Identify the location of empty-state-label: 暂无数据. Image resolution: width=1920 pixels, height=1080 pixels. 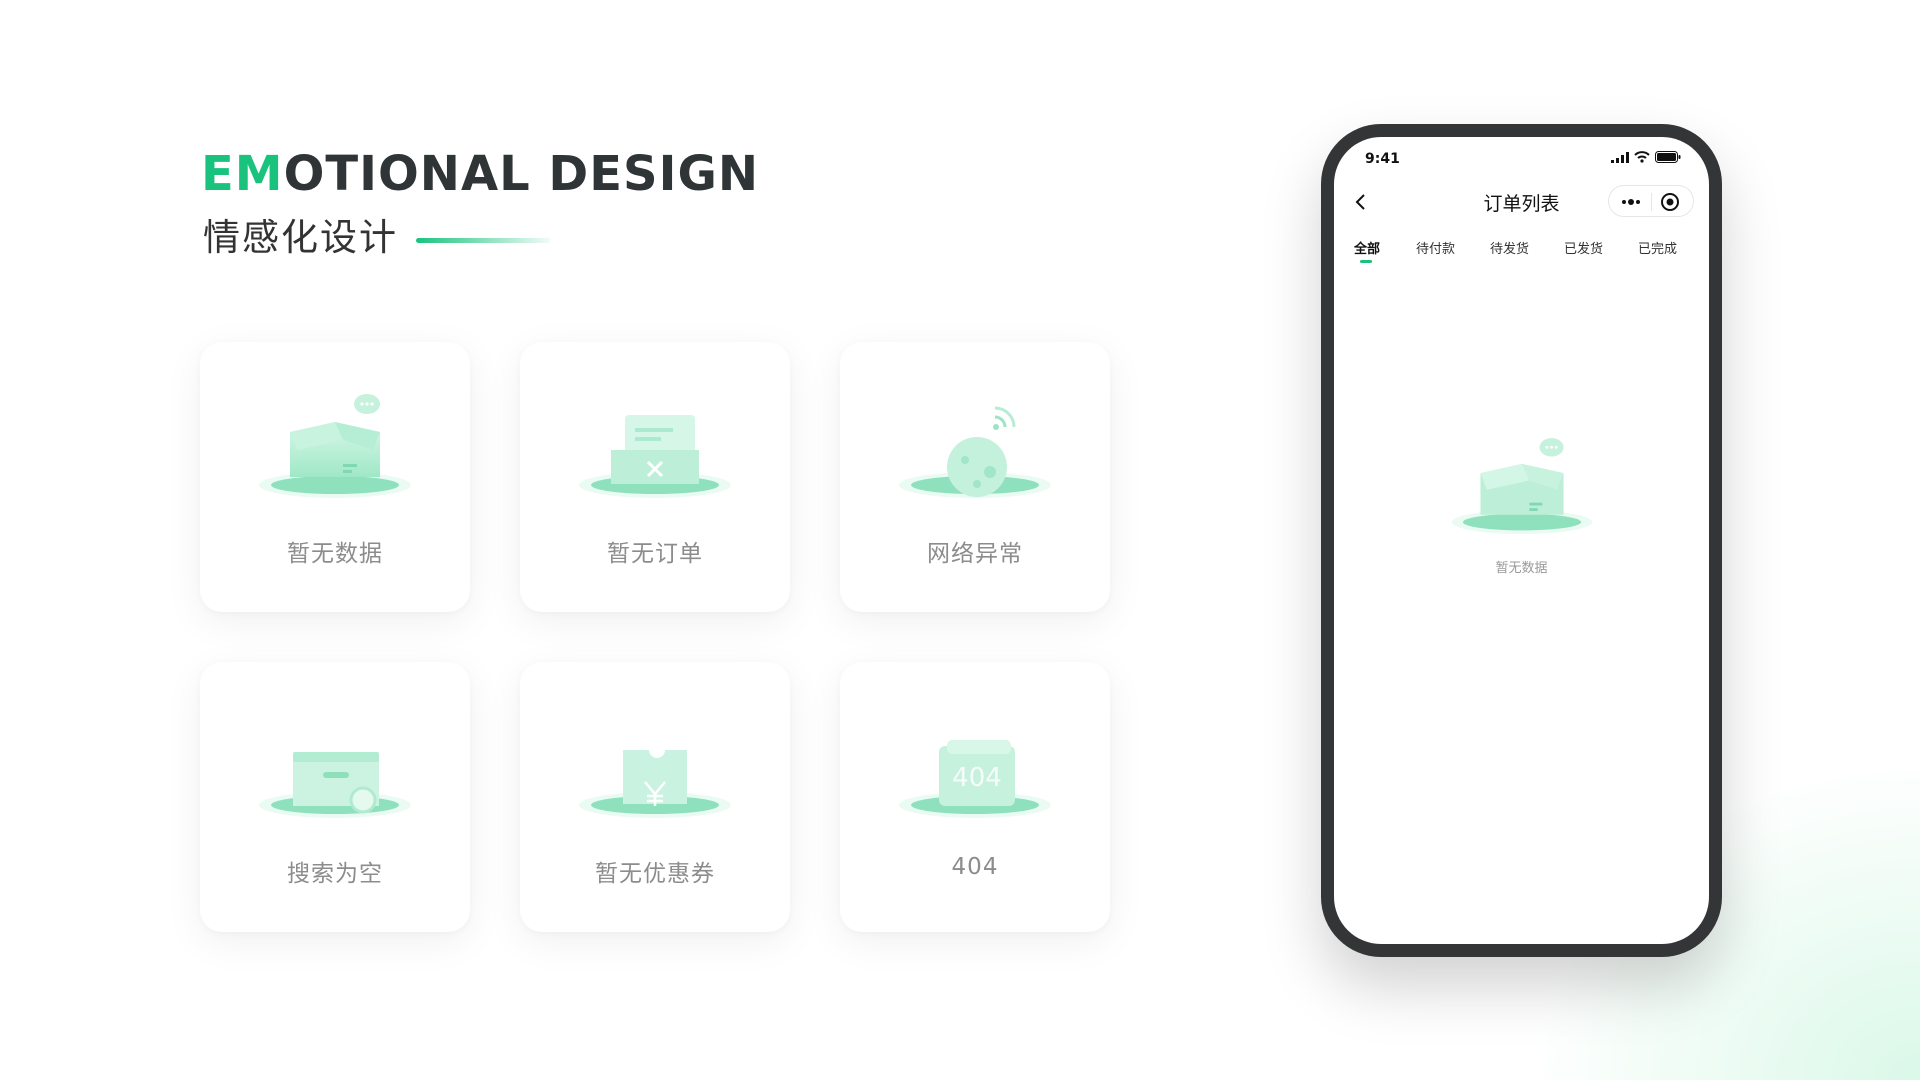
(1521, 568).